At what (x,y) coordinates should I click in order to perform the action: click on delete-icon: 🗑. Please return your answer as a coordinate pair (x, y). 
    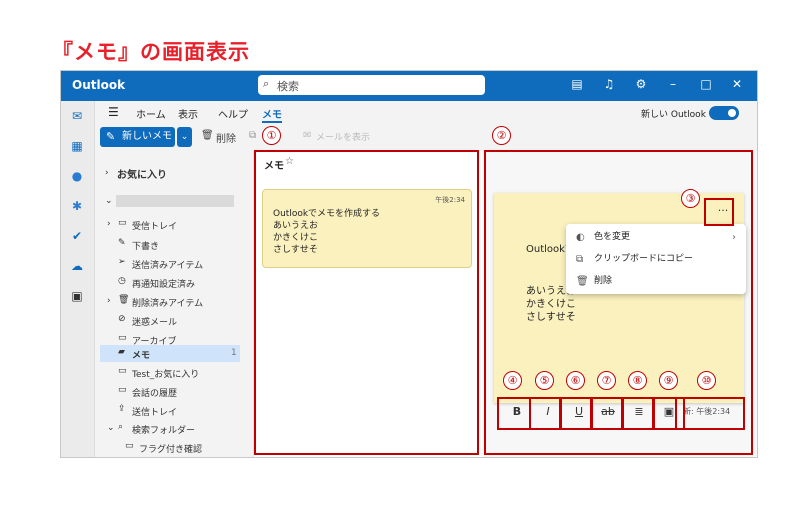
    Looking at the image, I should click on (207, 135).